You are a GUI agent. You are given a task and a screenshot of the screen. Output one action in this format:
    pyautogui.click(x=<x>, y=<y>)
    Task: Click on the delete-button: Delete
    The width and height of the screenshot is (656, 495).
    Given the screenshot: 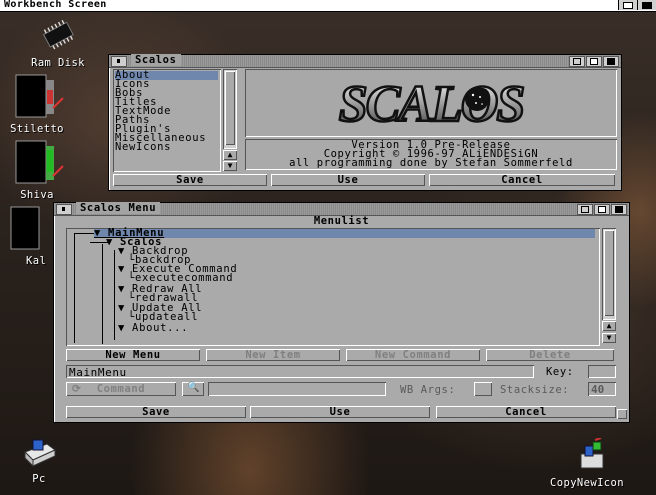 What is the action you would take?
    pyautogui.click(x=550, y=355)
    